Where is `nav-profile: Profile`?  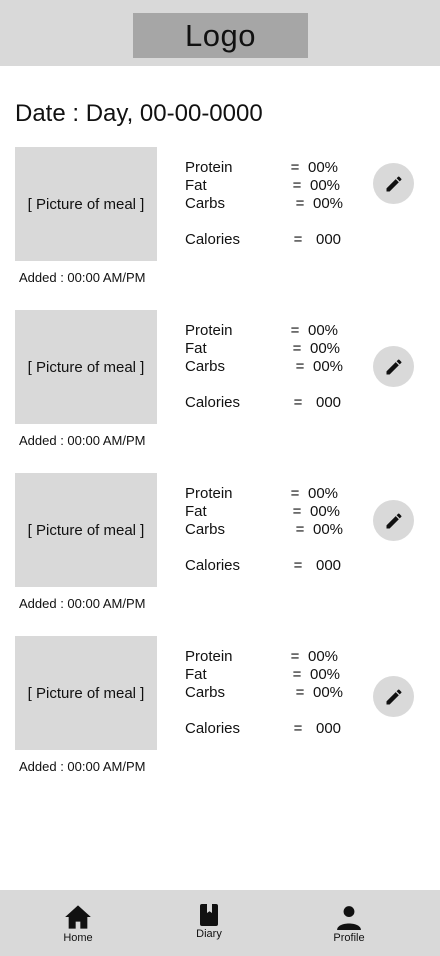 nav-profile: Profile is located at coordinates (349, 923).